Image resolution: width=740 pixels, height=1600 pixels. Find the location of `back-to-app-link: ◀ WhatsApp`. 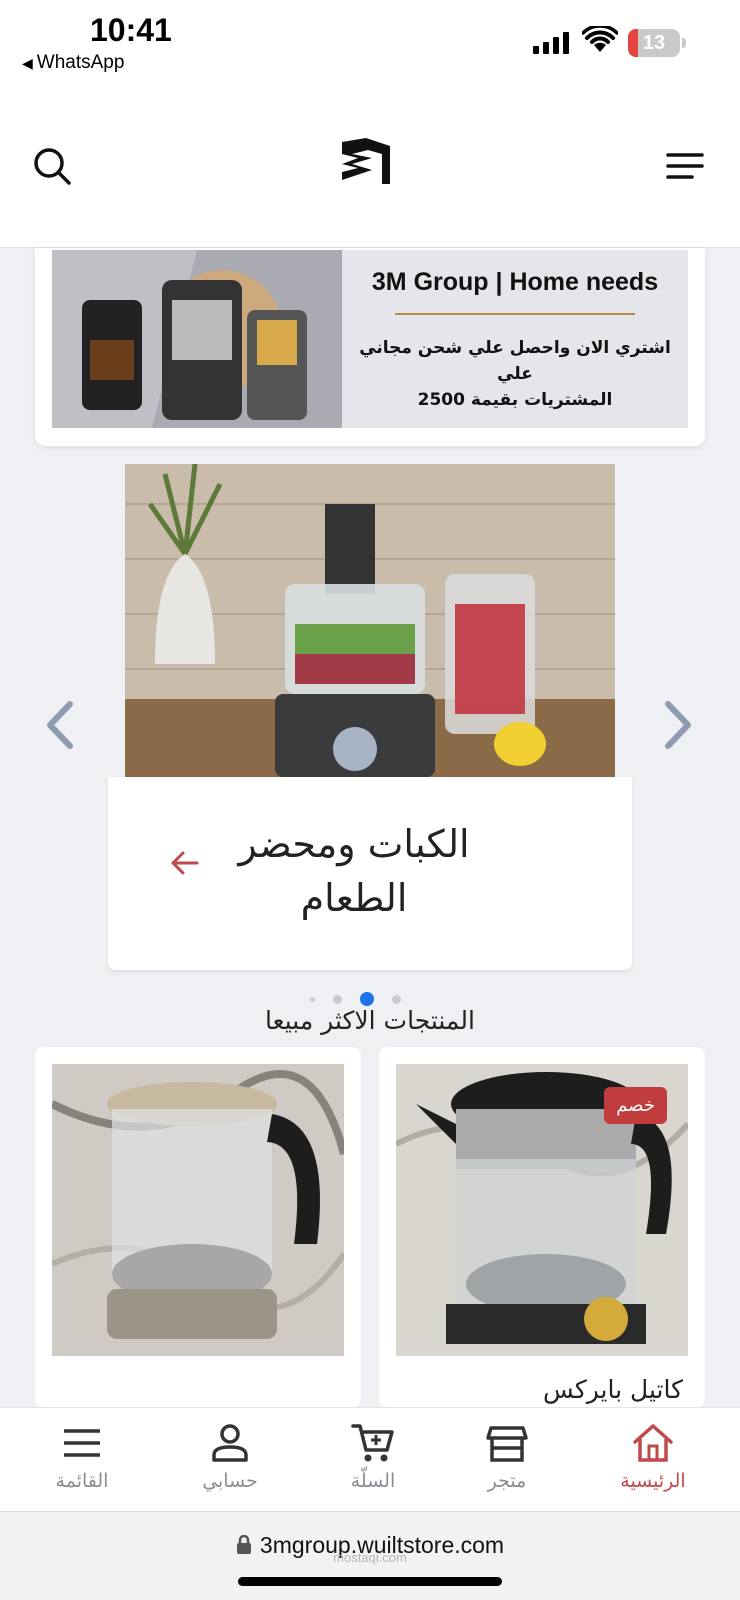

back-to-app-link: ◀ WhatsApp is located at coordinates (73, 63).